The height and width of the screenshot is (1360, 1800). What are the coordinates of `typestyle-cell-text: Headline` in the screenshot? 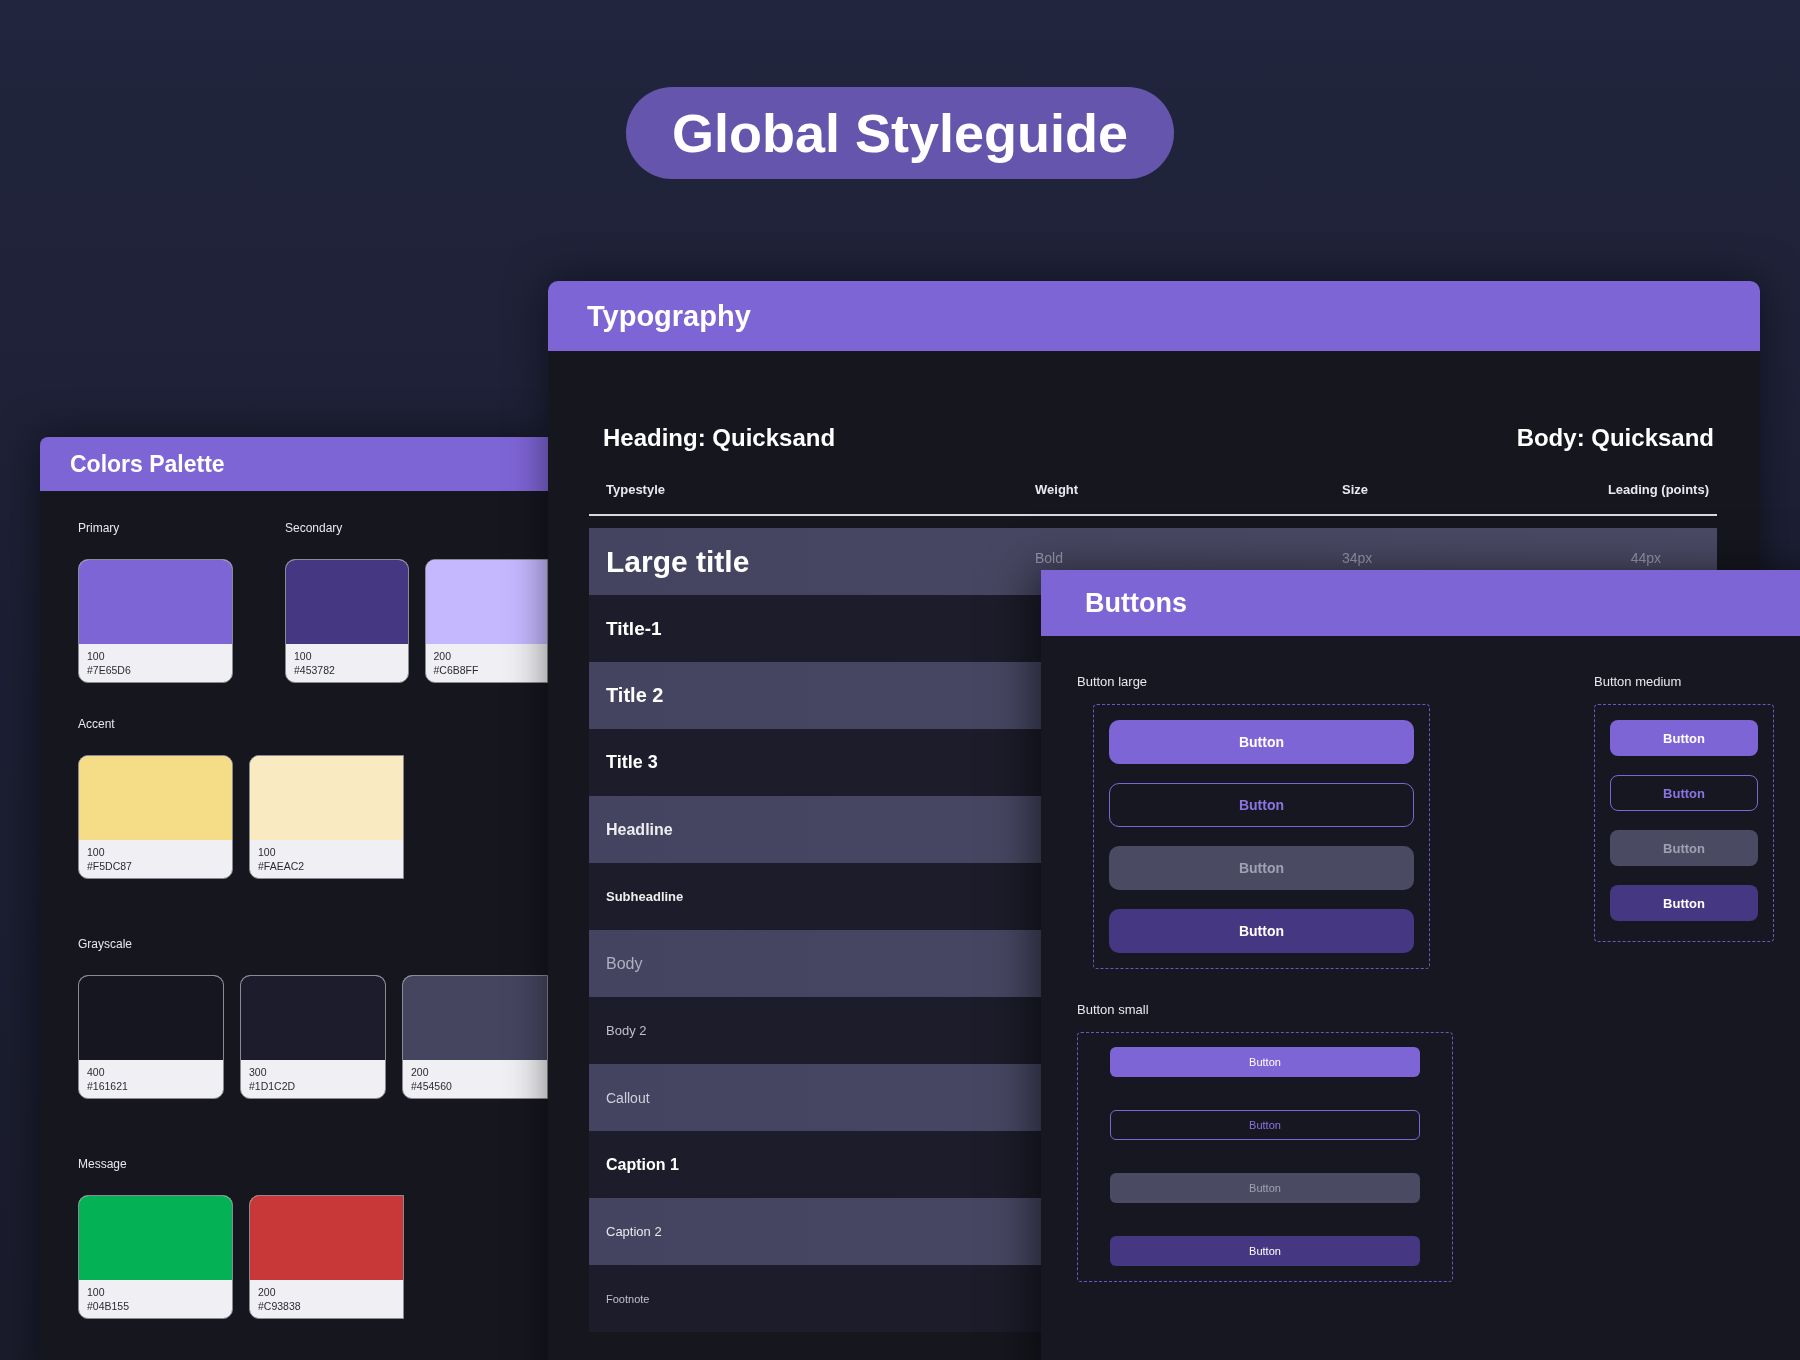 It's located at (640, 829).